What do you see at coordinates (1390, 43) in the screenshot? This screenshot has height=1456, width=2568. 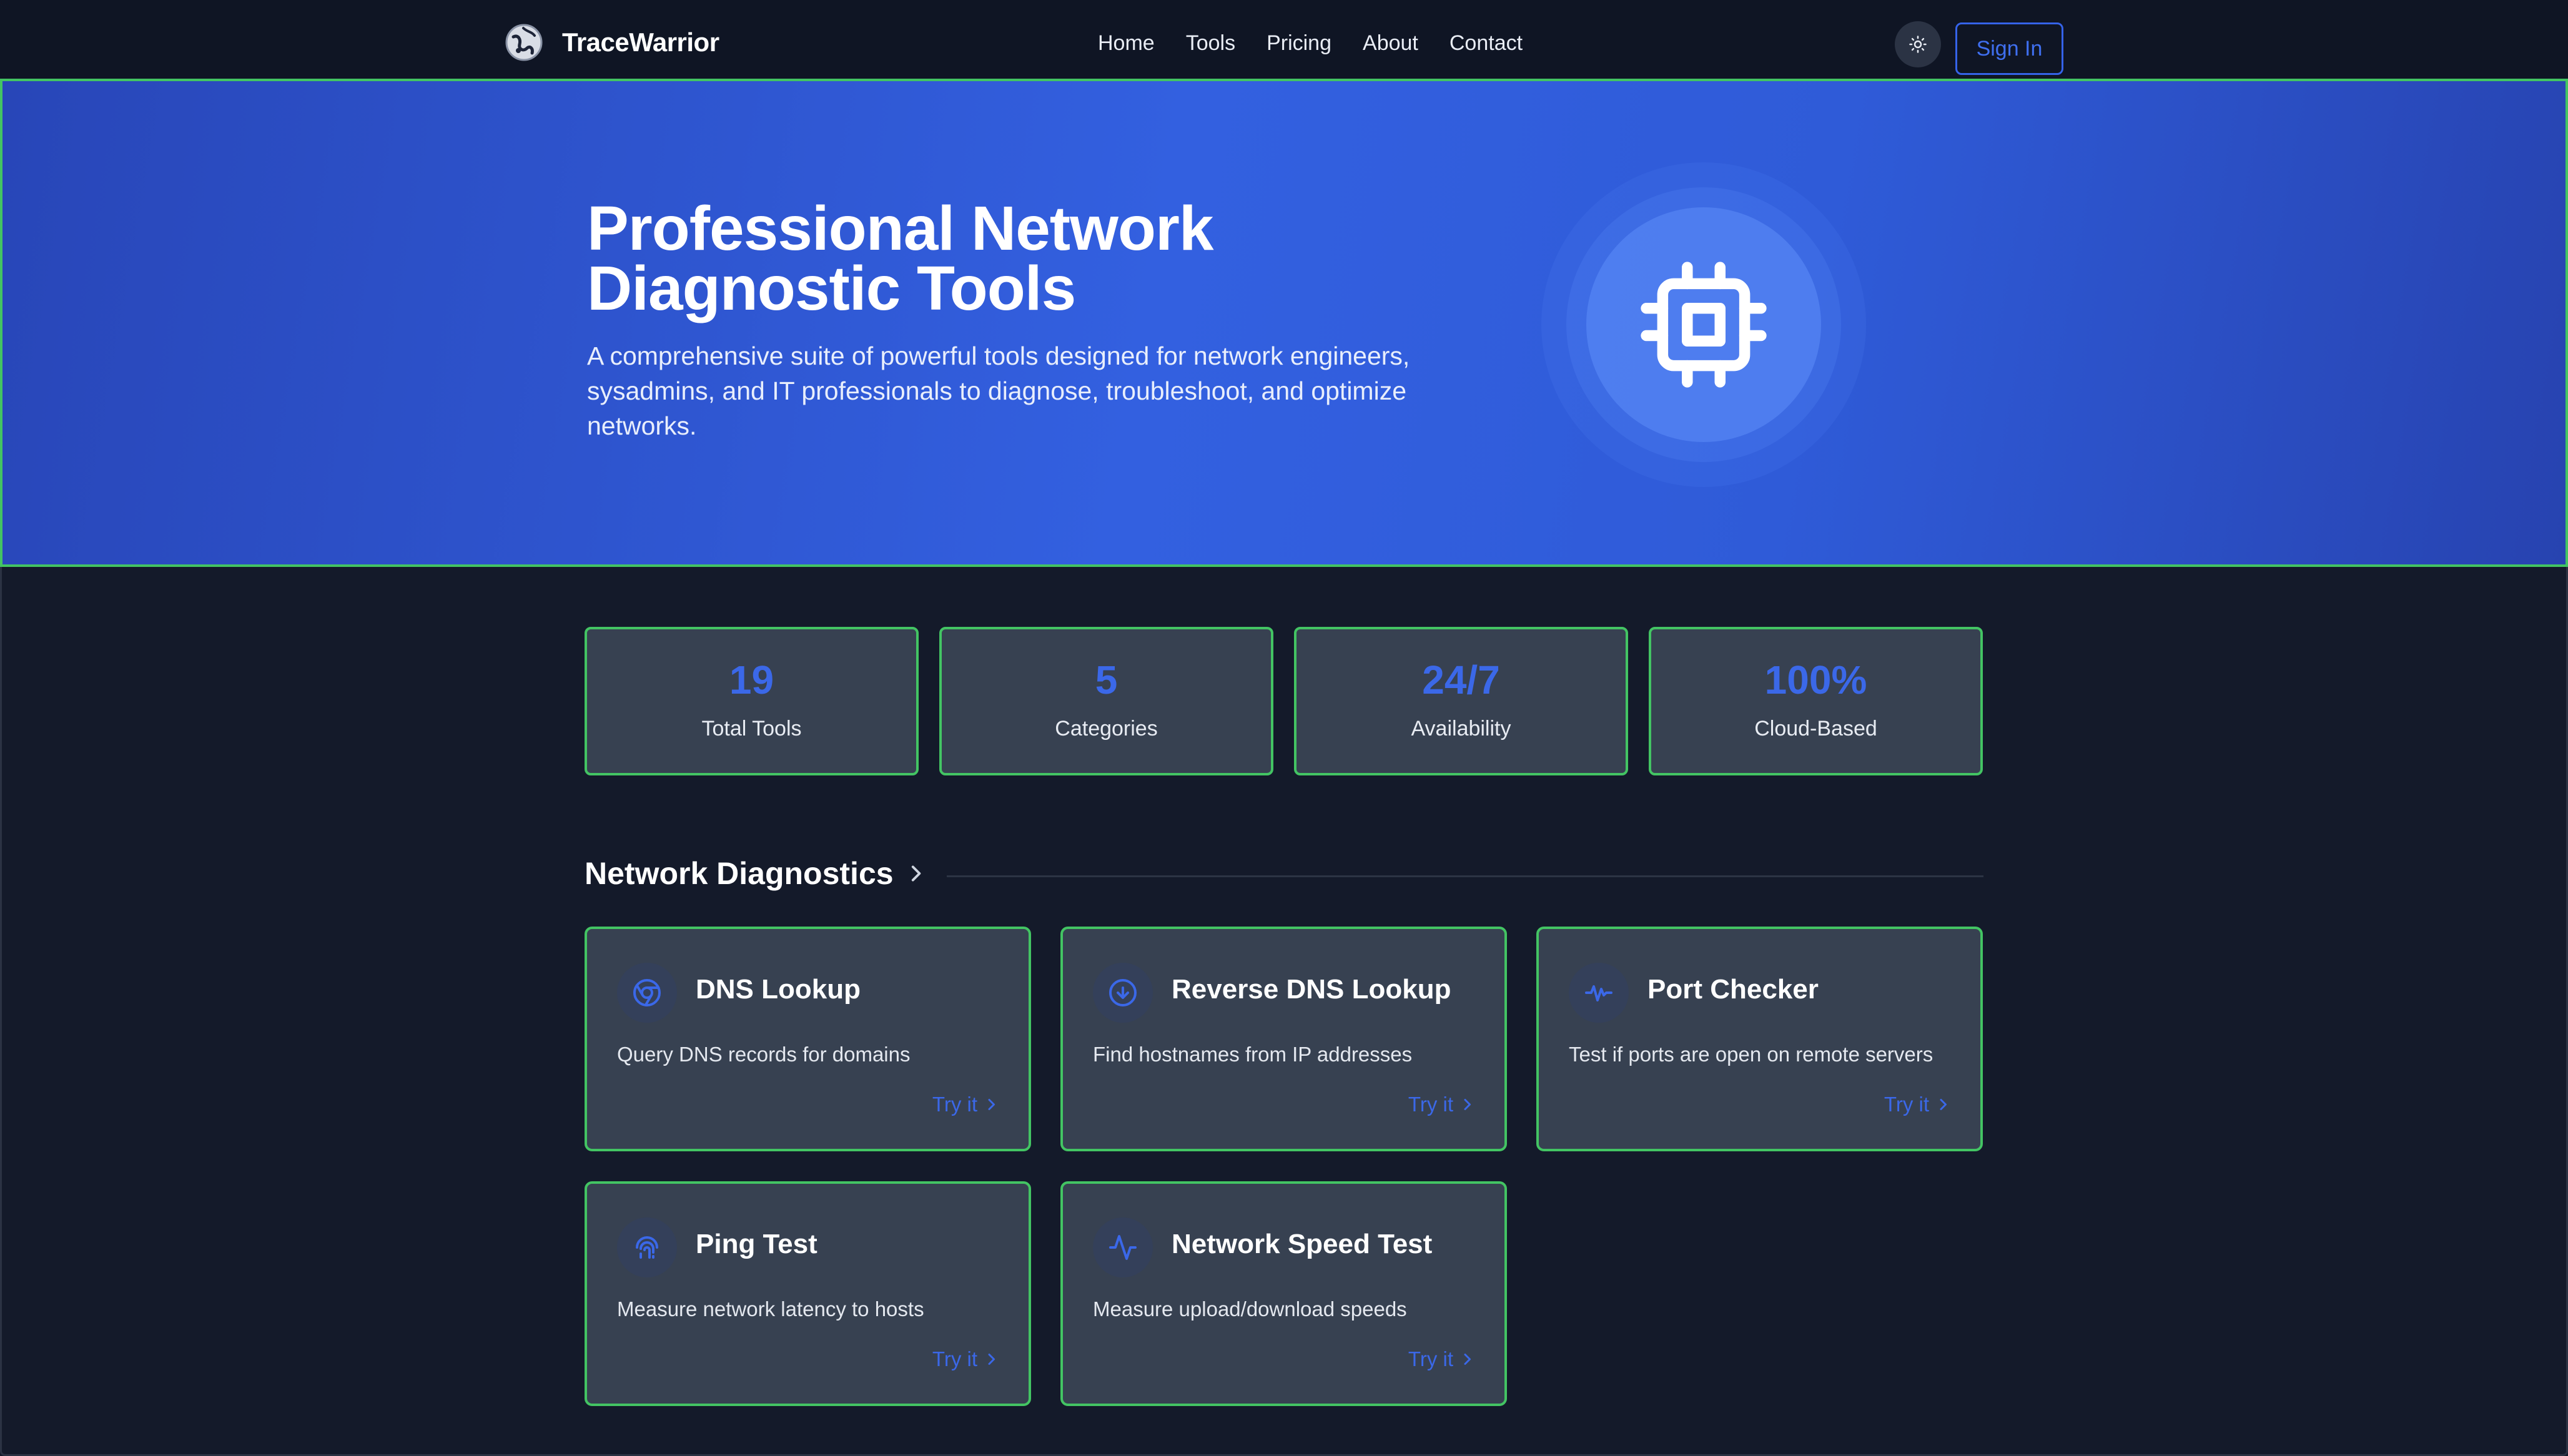 I see `nav-link-about: About` at bounding box center [1390, 43].